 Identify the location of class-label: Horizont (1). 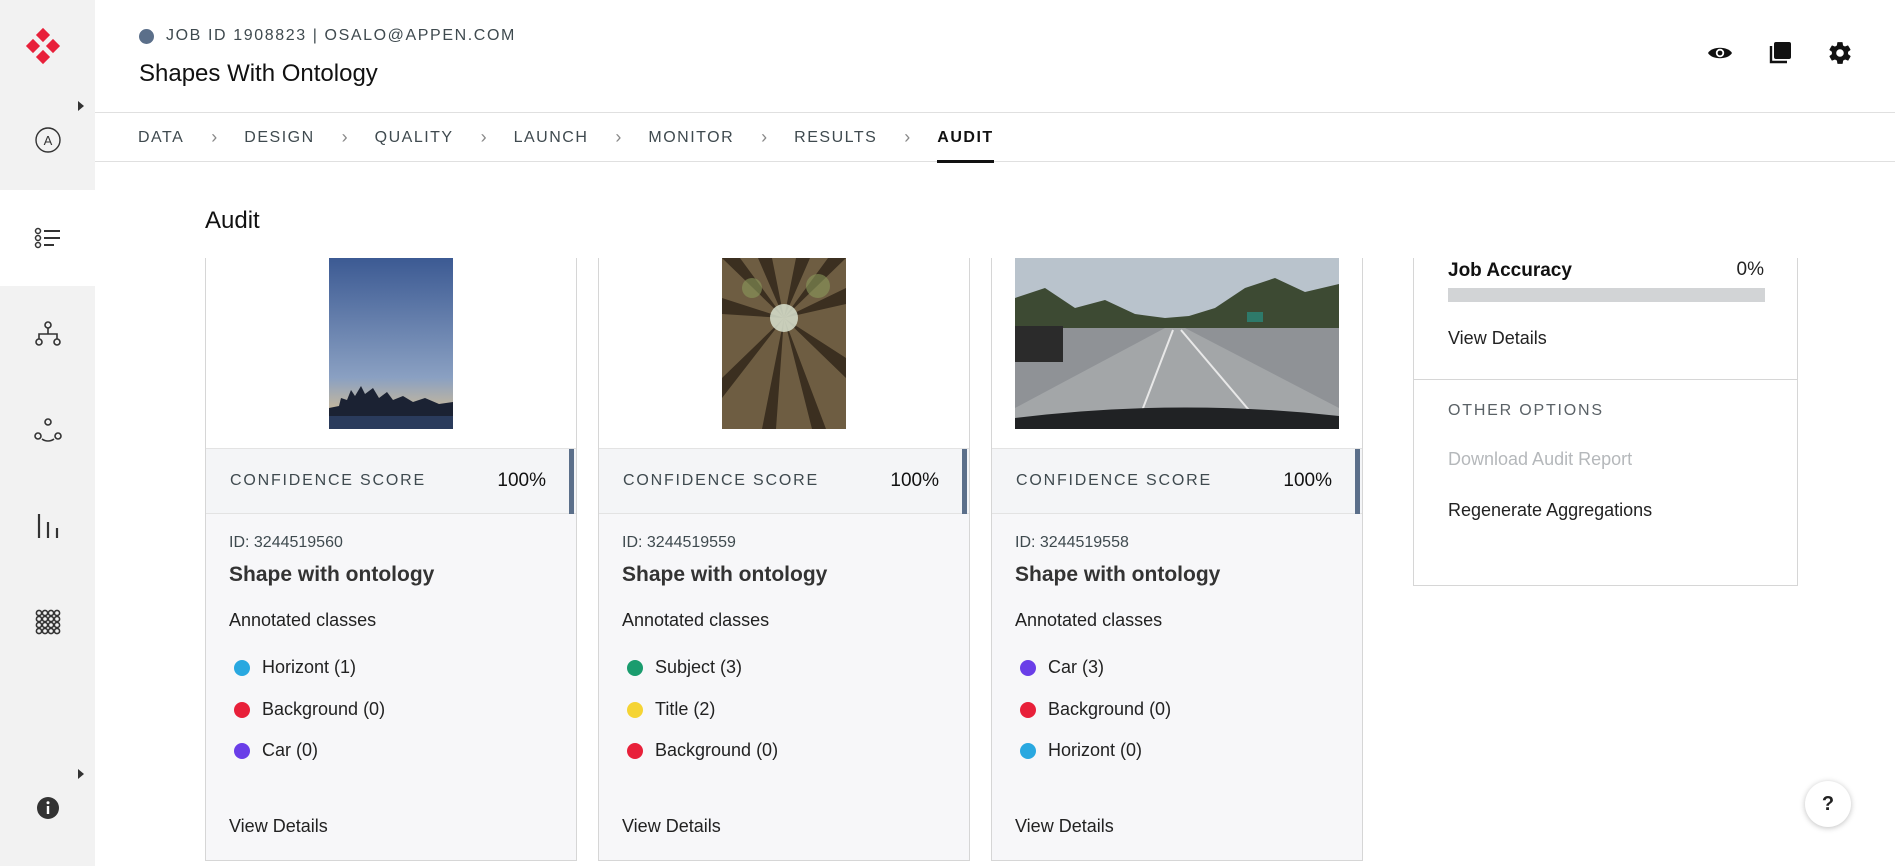
(309, 667).